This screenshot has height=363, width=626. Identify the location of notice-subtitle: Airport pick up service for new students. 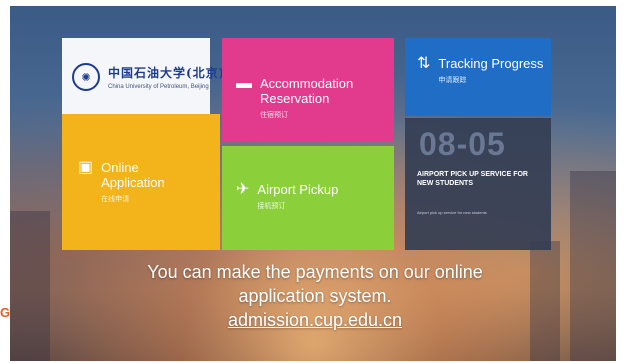
(452, 212).